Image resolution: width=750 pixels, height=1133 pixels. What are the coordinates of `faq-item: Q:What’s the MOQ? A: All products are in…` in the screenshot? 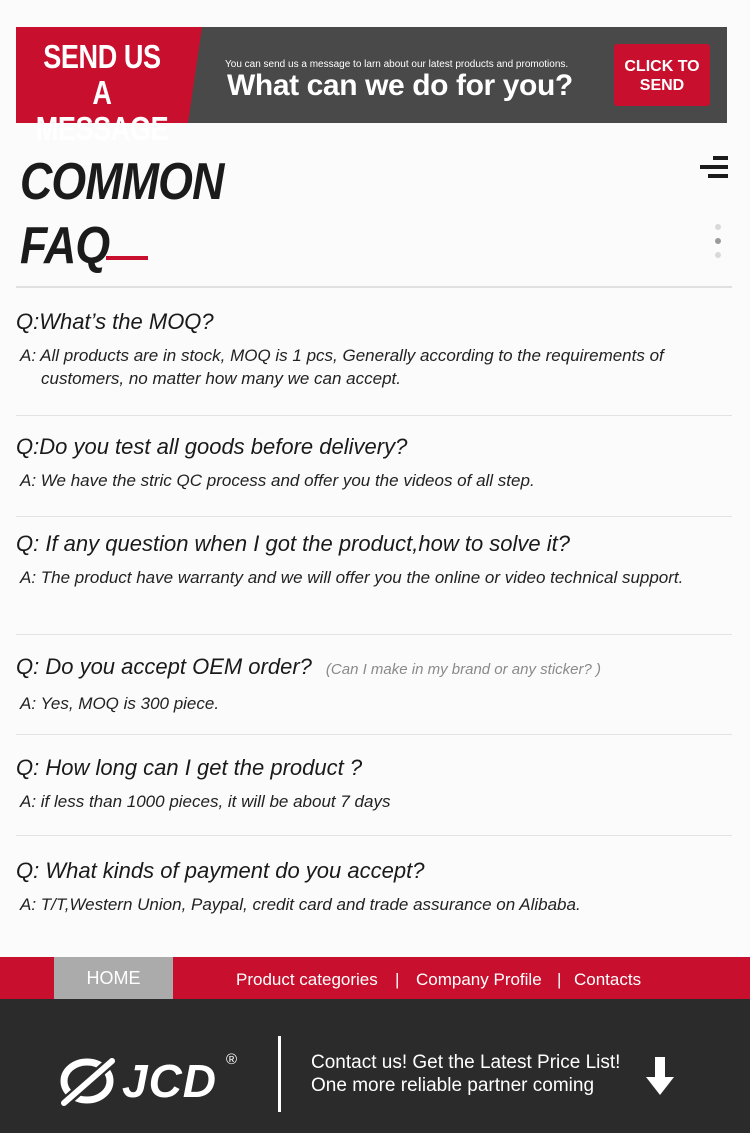 It's located at (374, 349).